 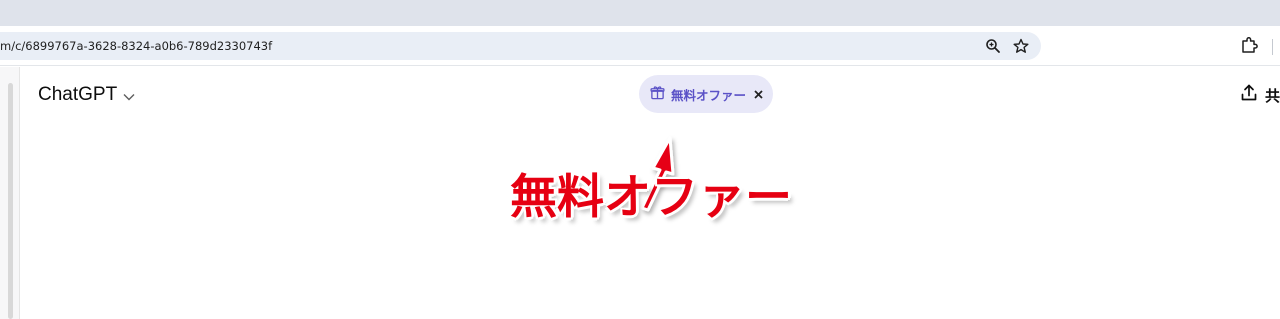 I want to click on model-selector: ChatGPT, so click(x=86, y=95).